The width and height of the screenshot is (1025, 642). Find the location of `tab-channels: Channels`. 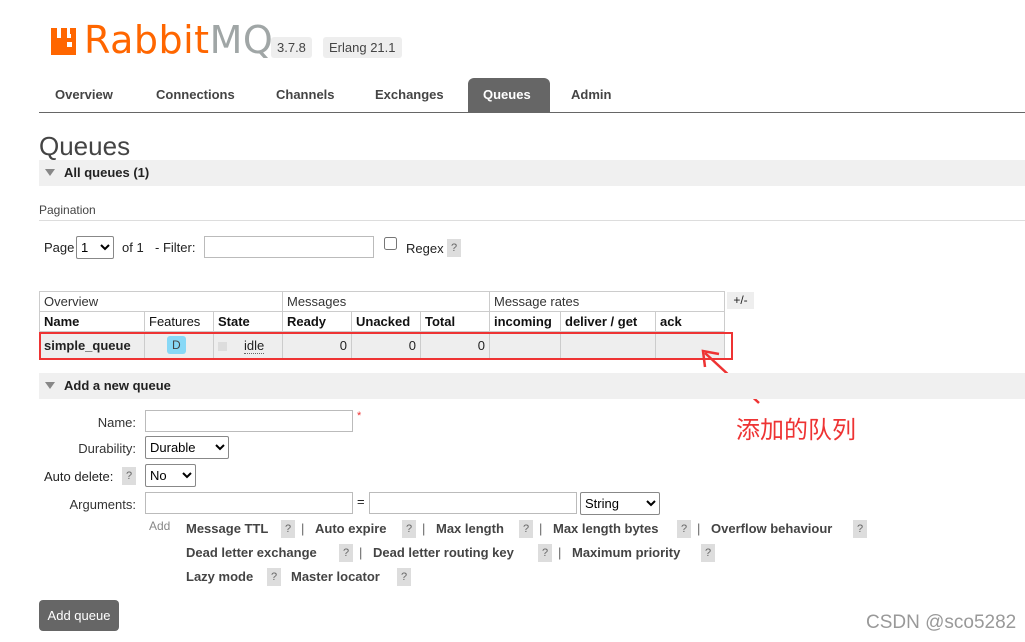

tab-channels: Channels is located at coordinates (305, 95).